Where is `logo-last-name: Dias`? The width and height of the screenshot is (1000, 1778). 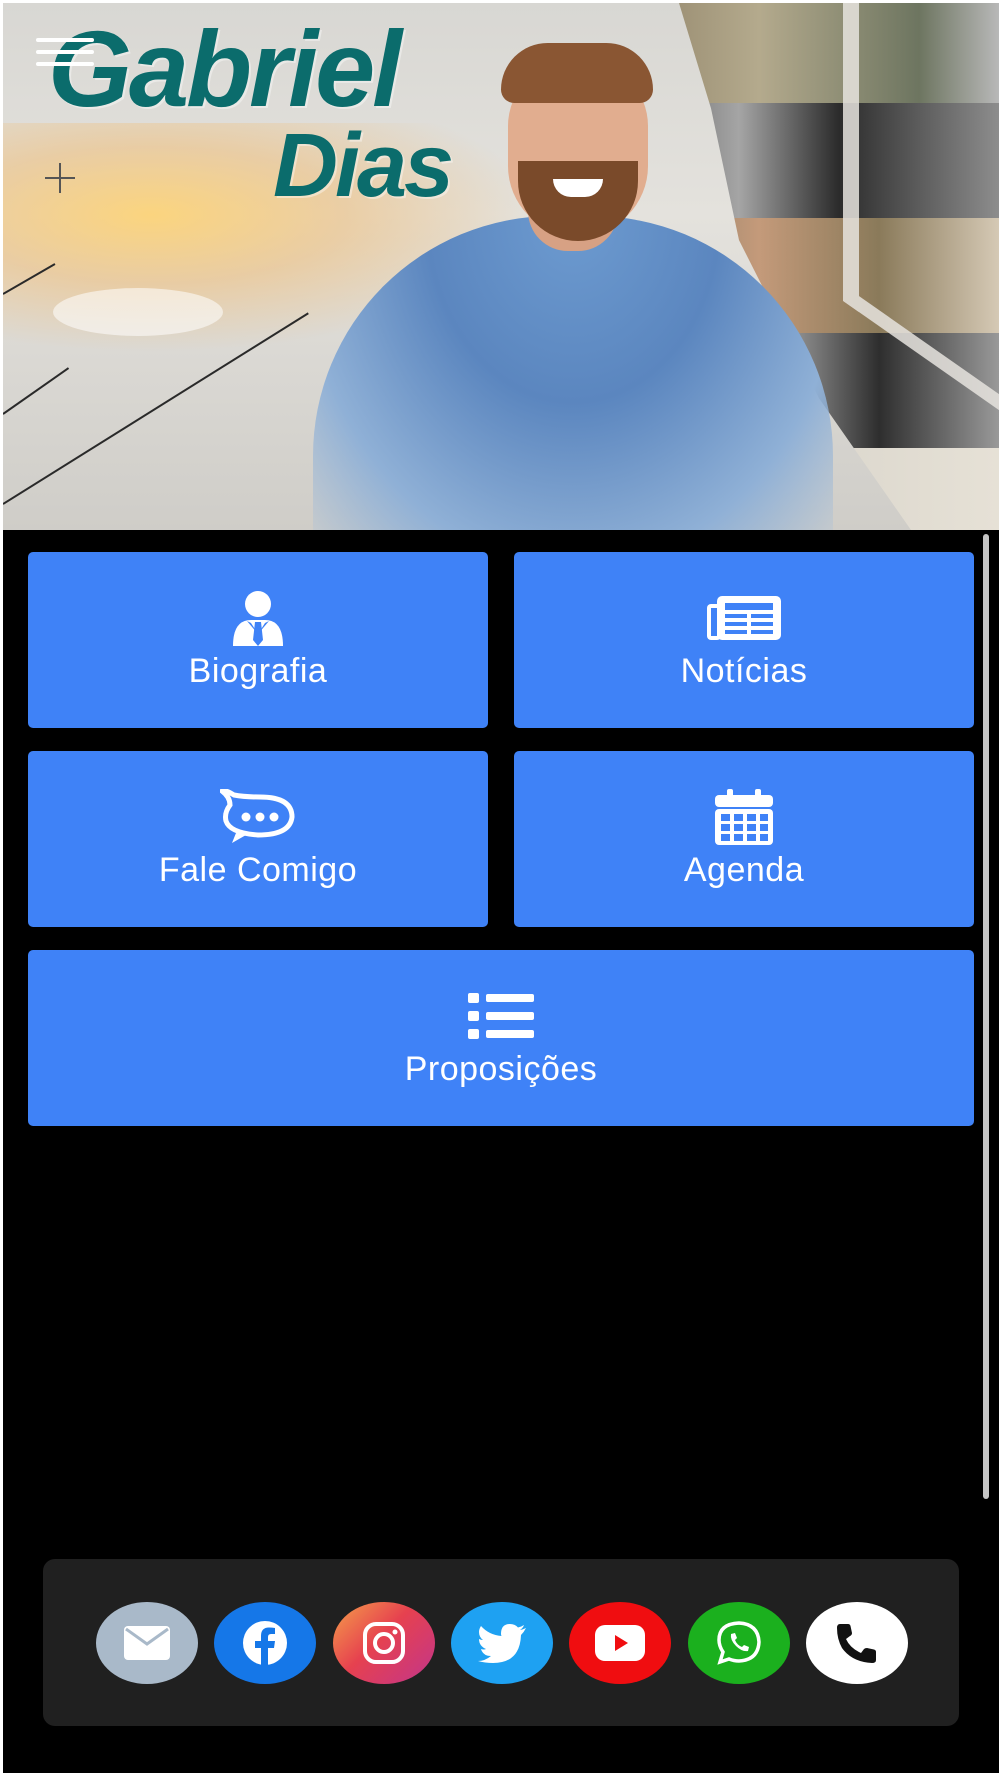
logo-last-name: Dias is located at coordinates (363, 166).